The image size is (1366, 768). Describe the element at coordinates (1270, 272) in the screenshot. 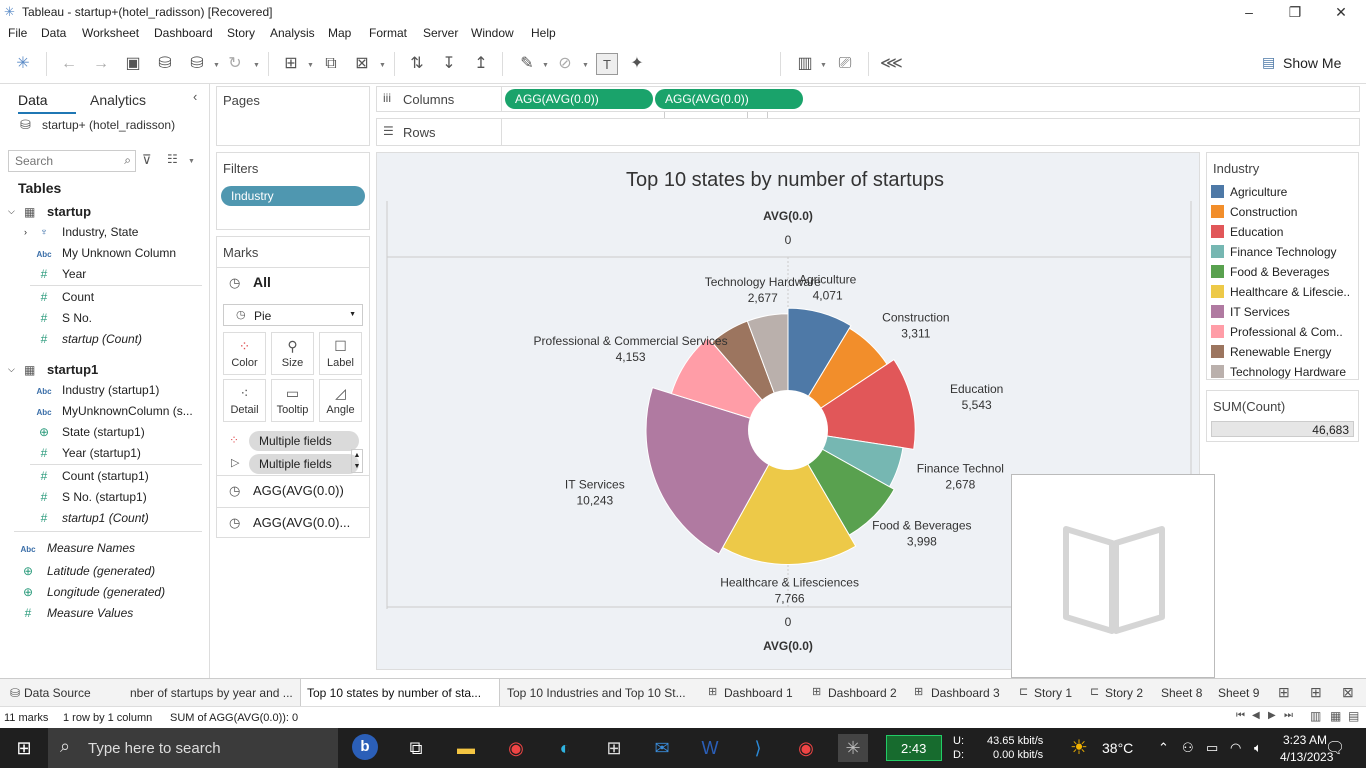

I see `legend-item: Food & Beverages` at that location.